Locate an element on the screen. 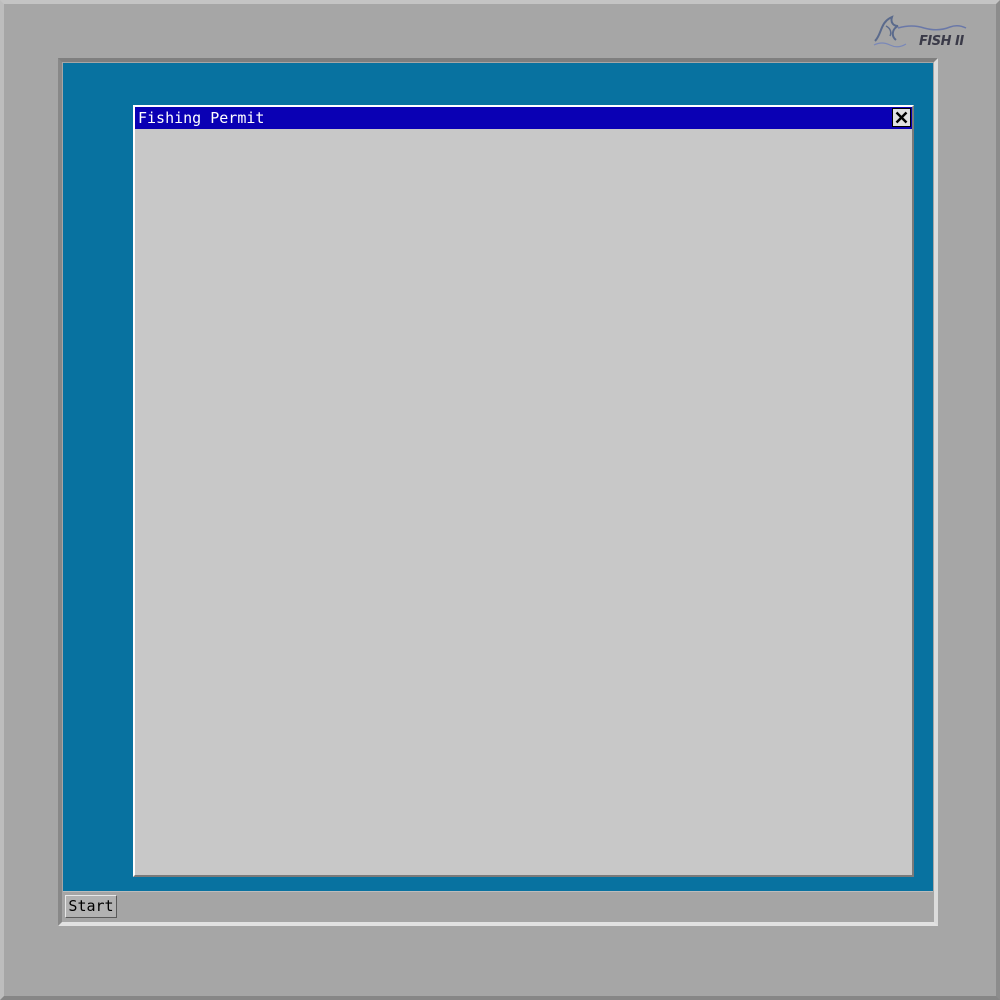 Image resolution: width=1000 pixels, height=1000 pixels. close-button is located at coordinates (901, 117).